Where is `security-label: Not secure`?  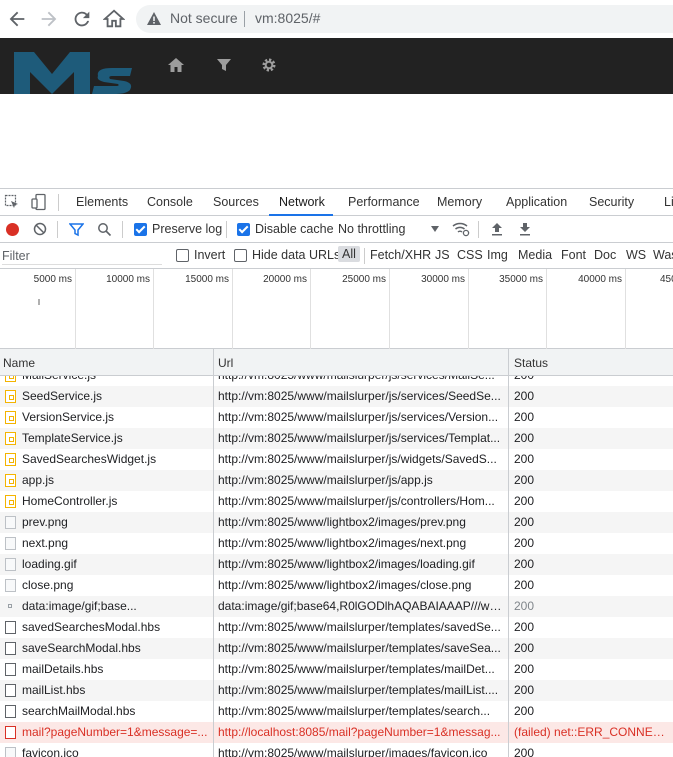
security-label: Not secure is located at coordinates (204, 18).